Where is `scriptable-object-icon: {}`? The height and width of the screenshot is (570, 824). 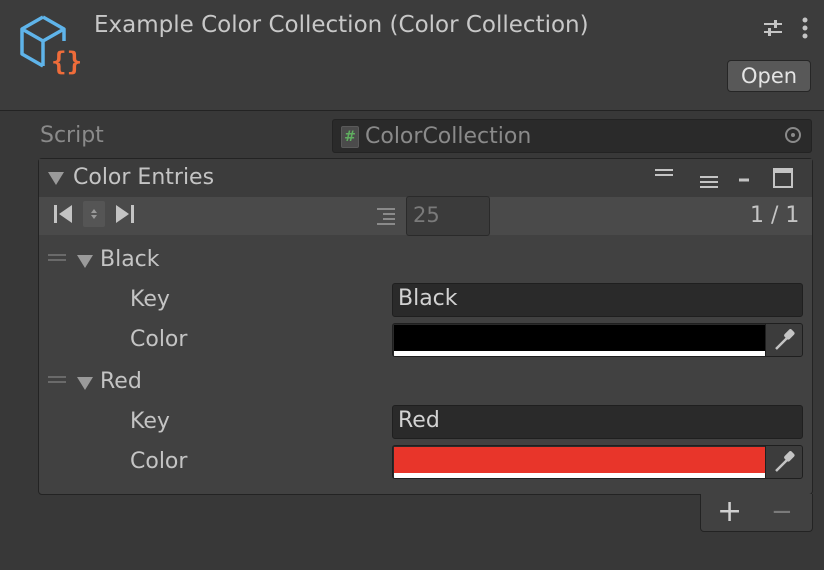
scriptable-object-icon: {} is located at coordinates (50, 45).